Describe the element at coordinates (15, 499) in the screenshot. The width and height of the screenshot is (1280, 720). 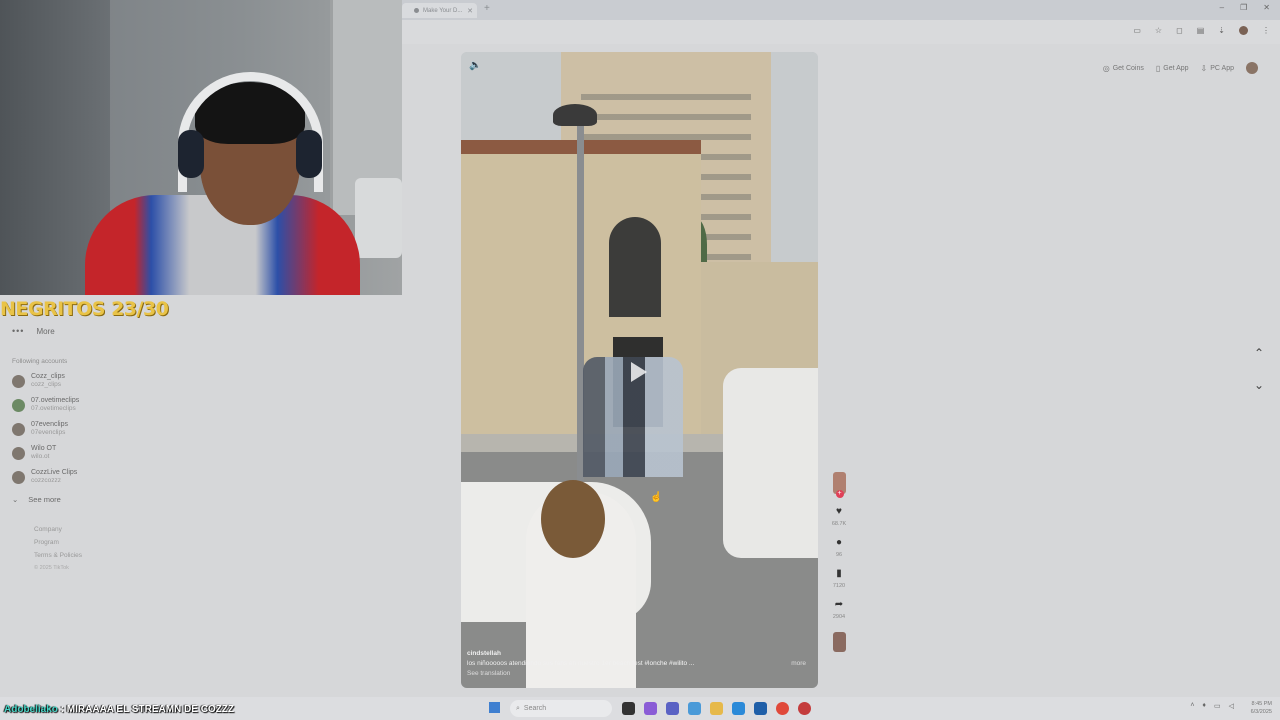
I see `chevron-down-icon: ⌄` at that location.